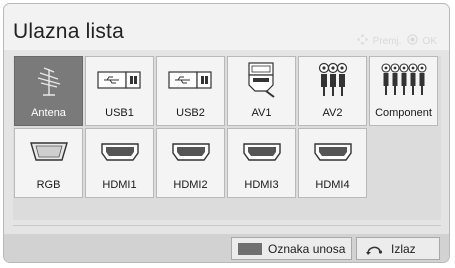  Describe the element at coordinates (227, 225) in the screenshot. I see `divider` at that location.